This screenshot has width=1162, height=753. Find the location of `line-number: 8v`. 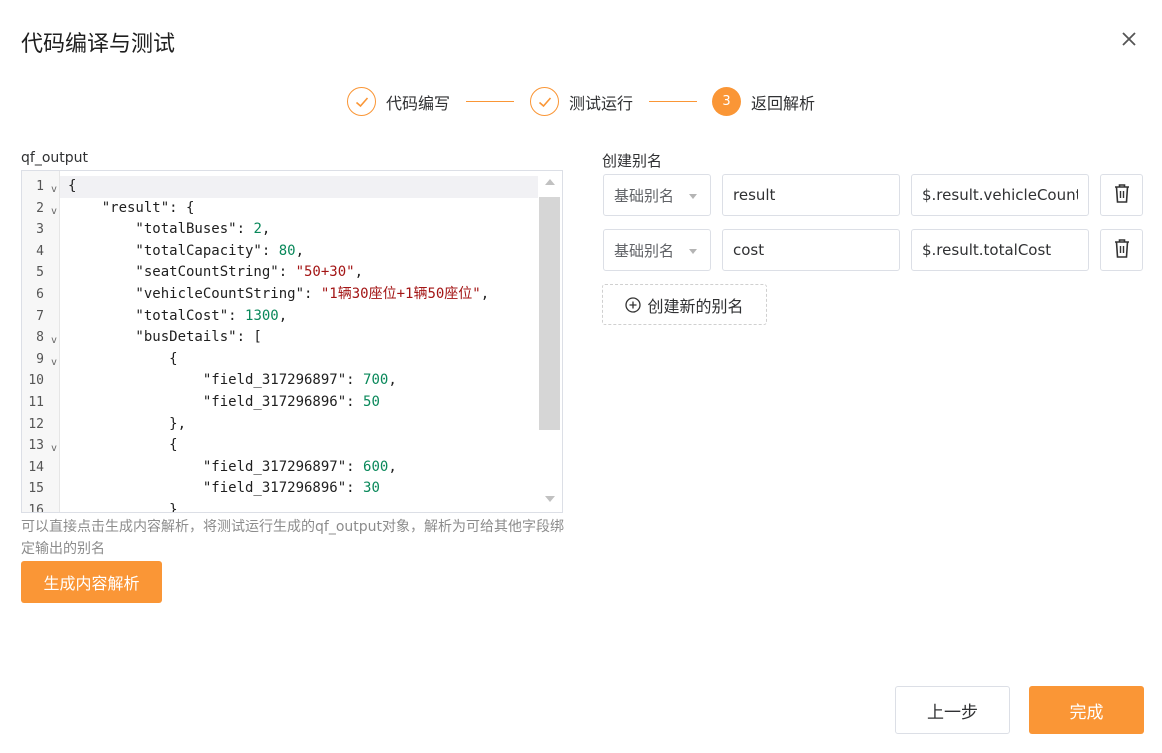

line-number: 8v is located at coordinates (41, 338).